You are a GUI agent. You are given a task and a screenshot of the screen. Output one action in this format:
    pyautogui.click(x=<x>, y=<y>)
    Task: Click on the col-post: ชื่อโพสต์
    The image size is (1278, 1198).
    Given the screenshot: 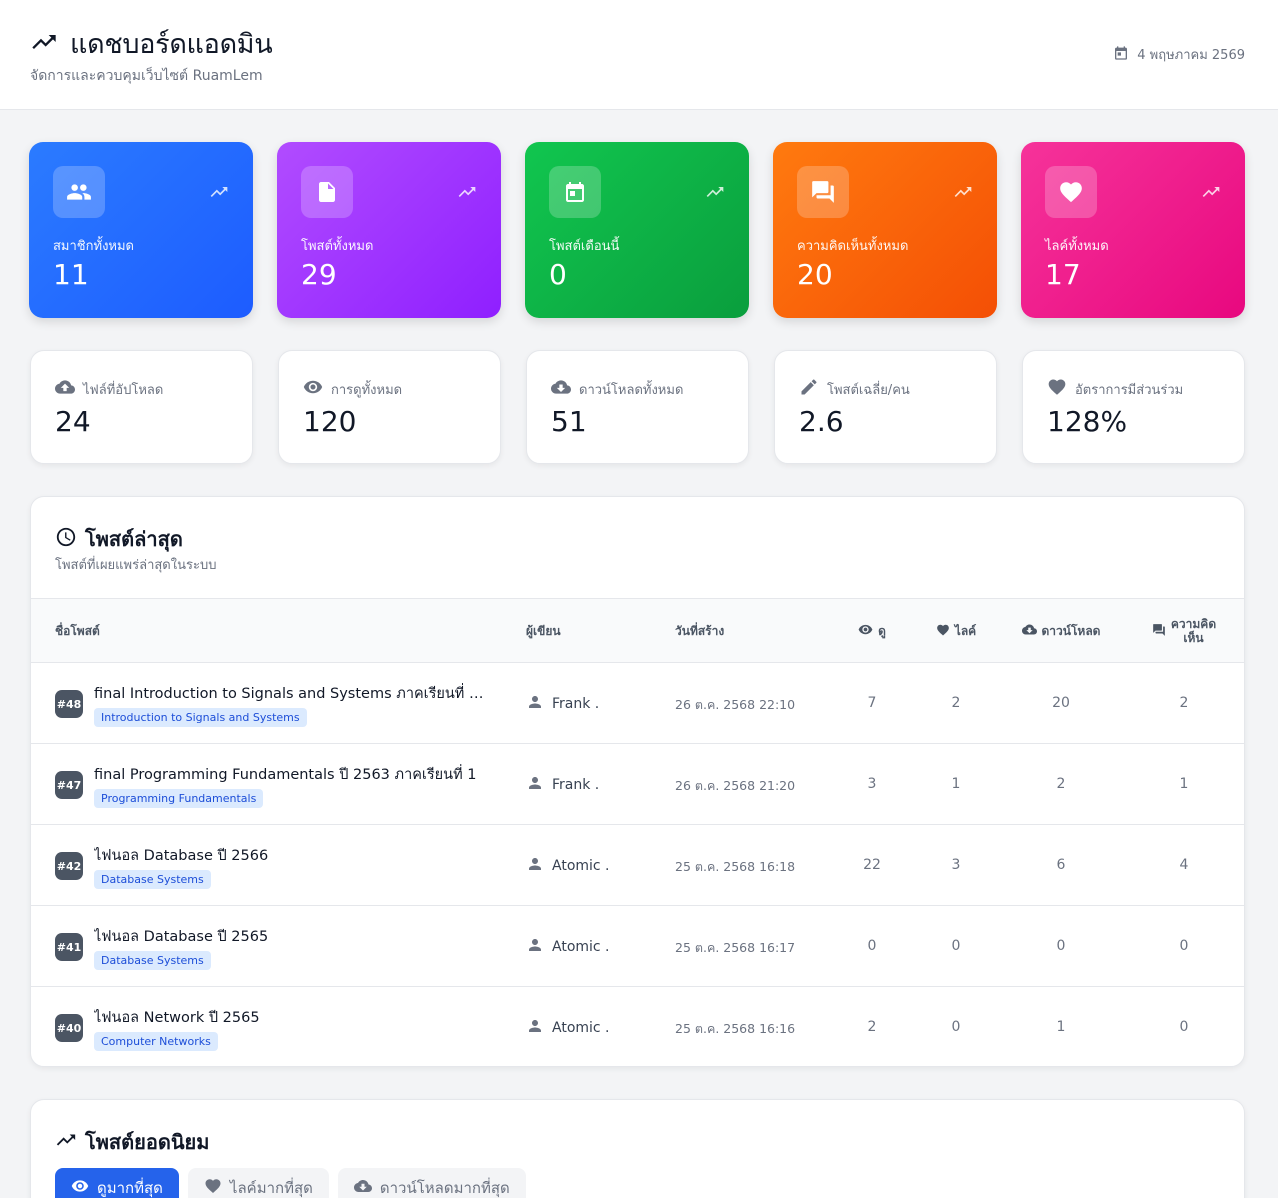 What is the action you would take?
    pyautogui.click(x=77, y=631)
    